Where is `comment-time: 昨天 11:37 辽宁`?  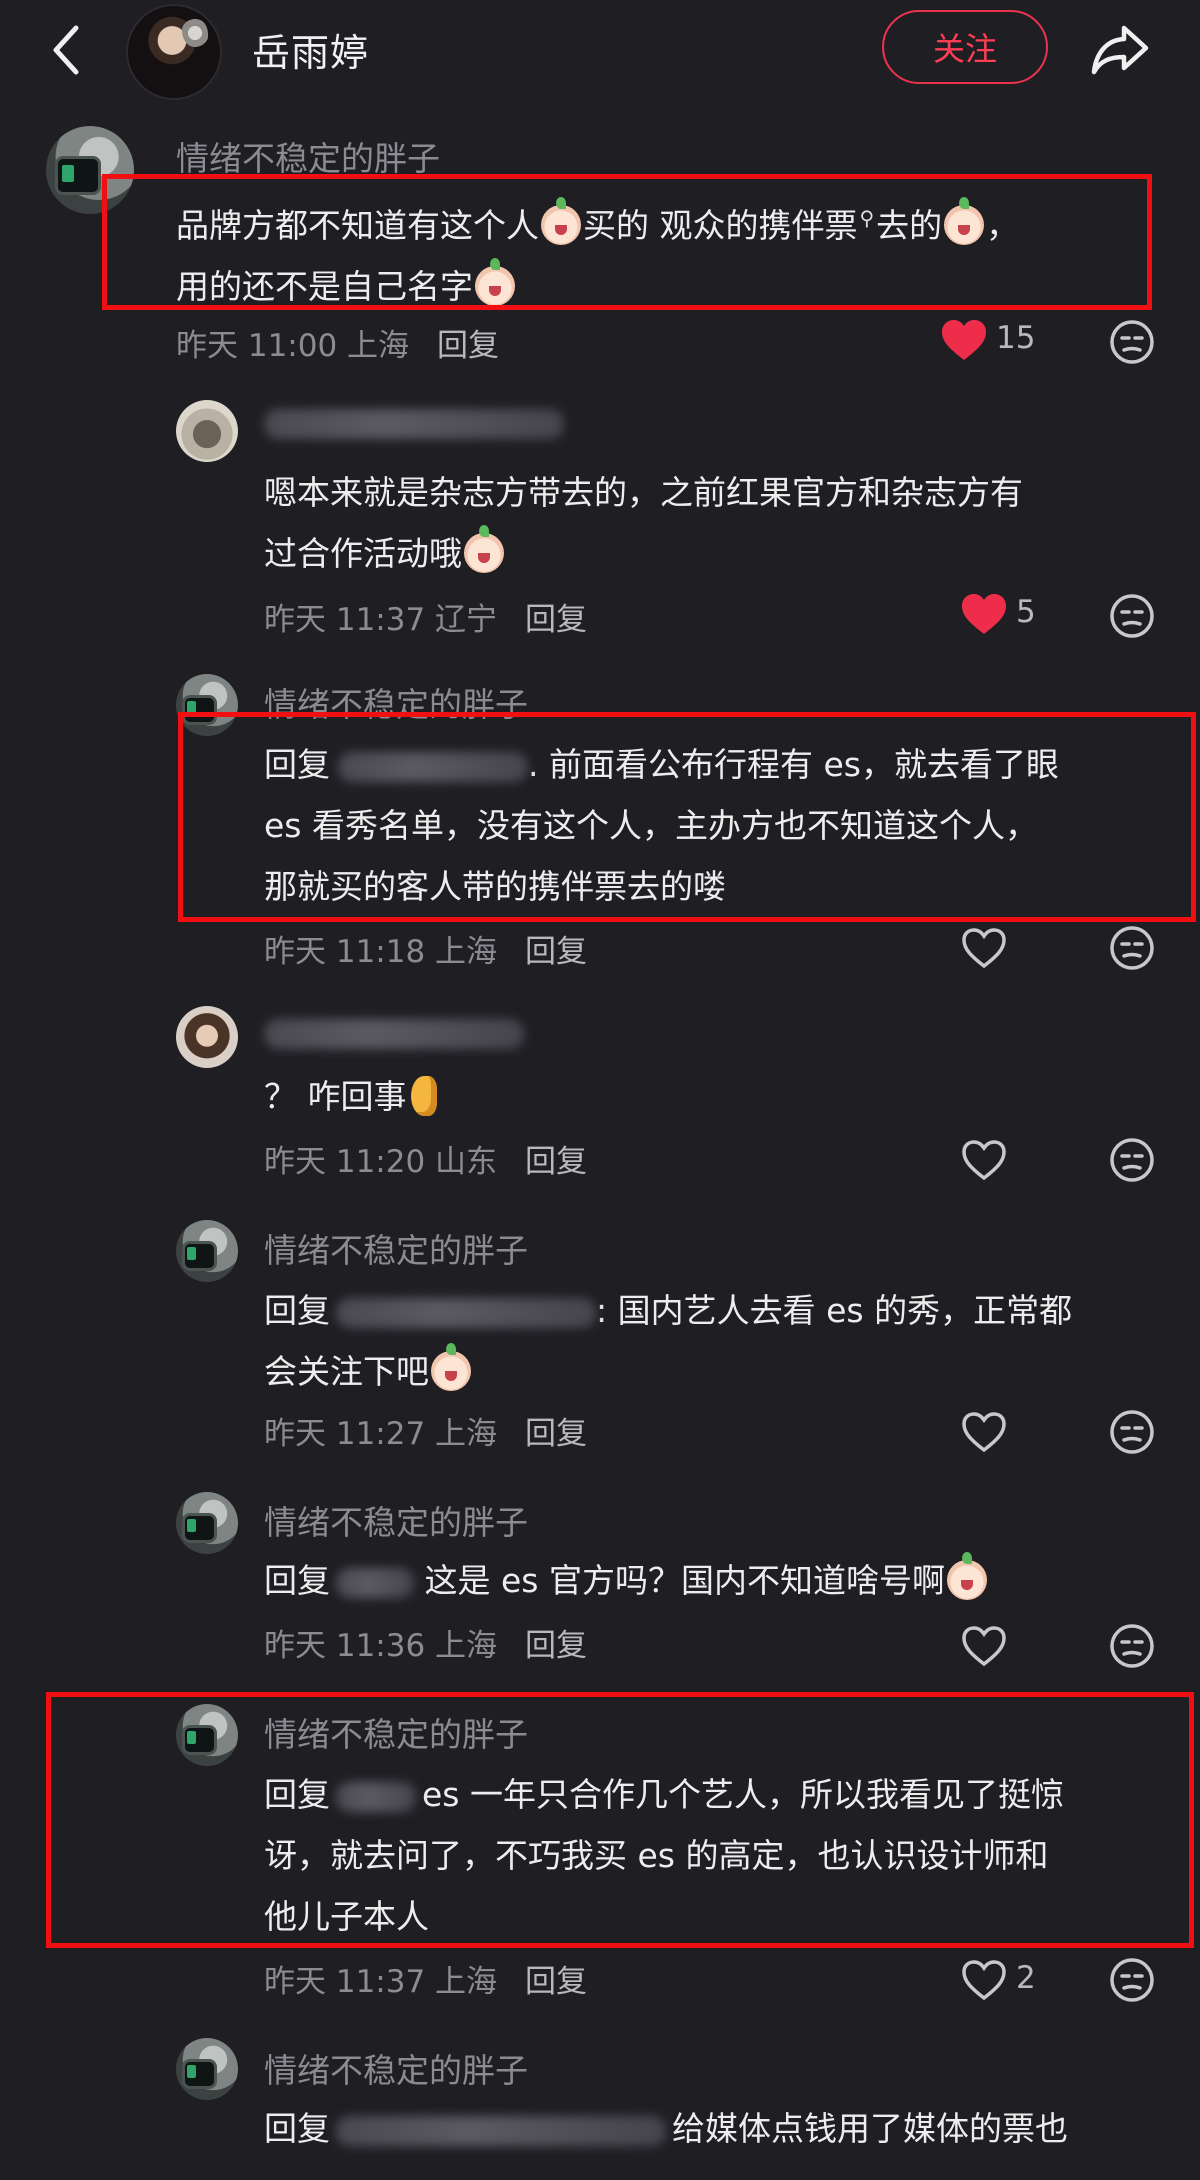
comment-time: 昨天 11:37 辽宁 is located at coordinates (381, 620).